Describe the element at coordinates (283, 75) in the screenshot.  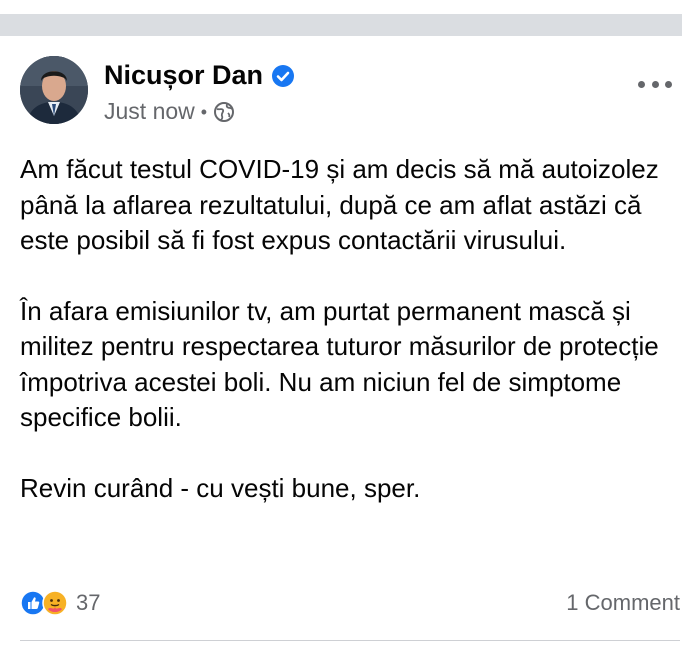
I see `verified-badge-icon` at that location.